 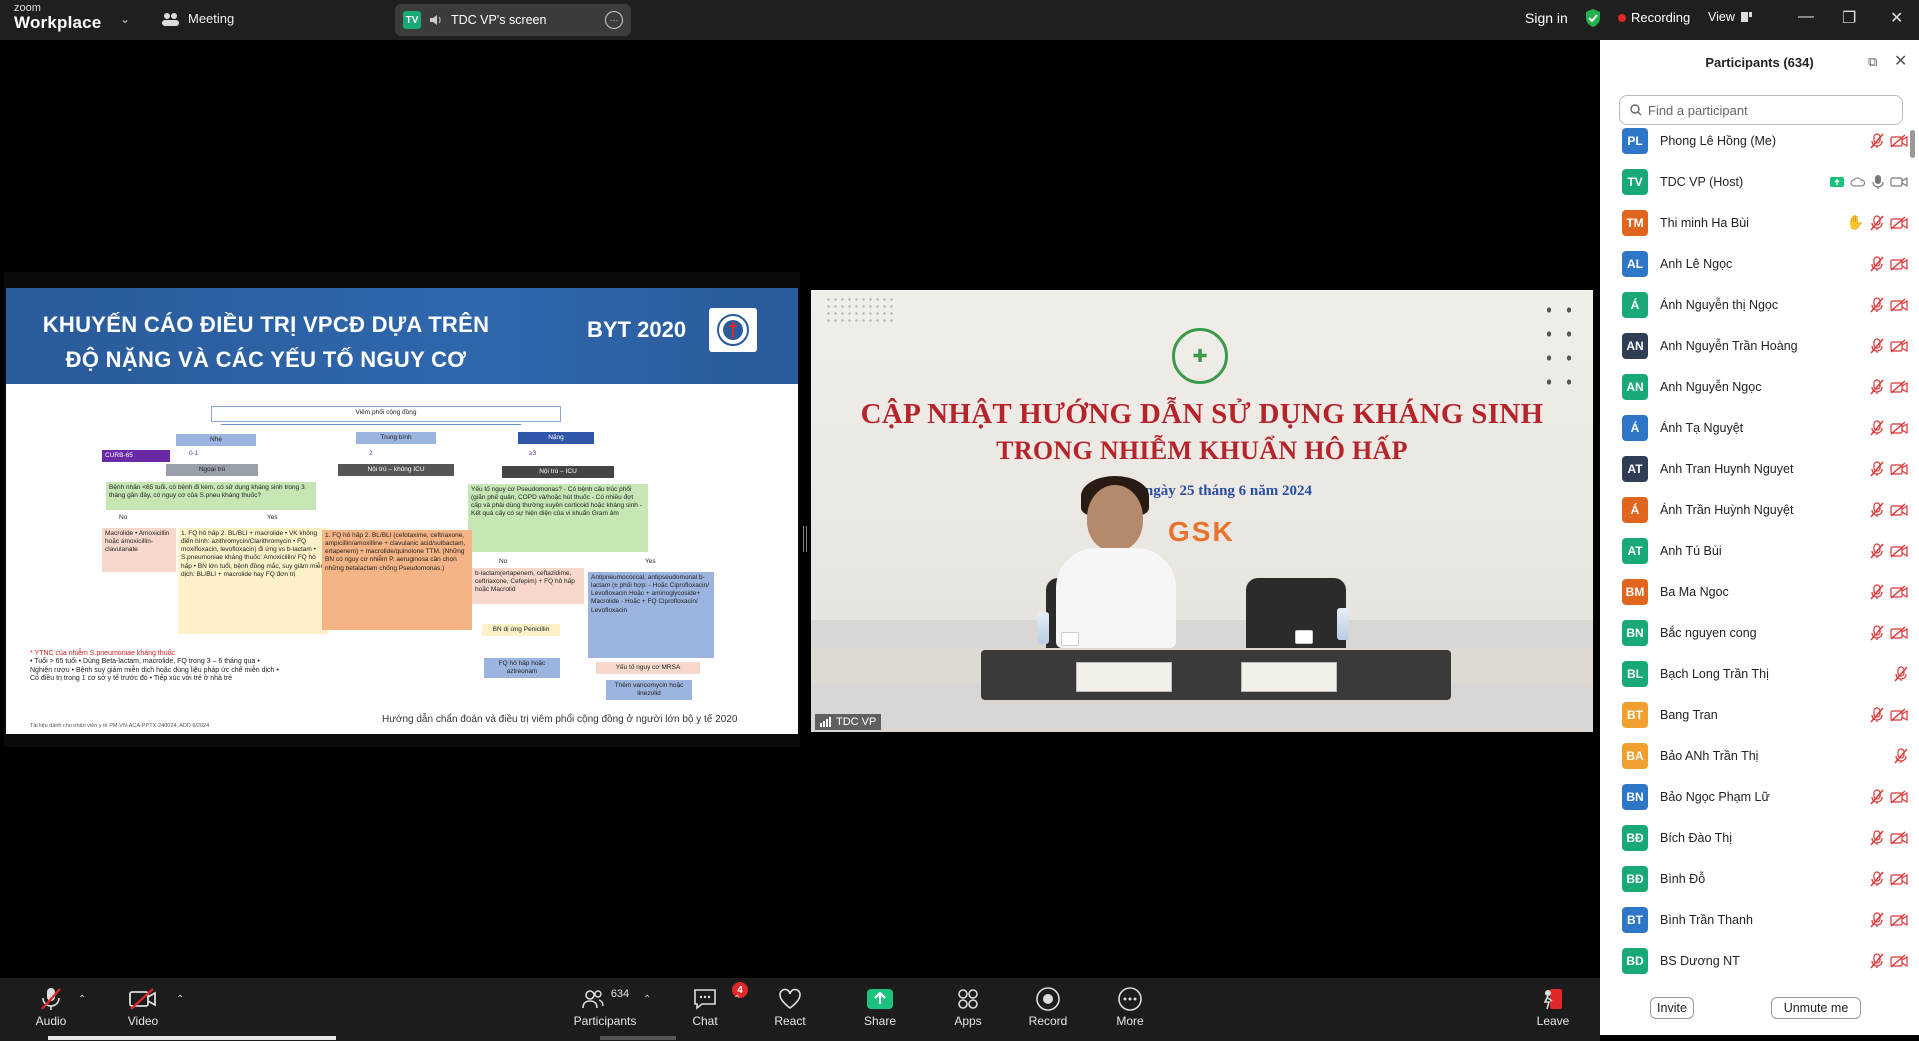 I want to click on audio-caret-icon: ⌃, so click(x=82, y=999).